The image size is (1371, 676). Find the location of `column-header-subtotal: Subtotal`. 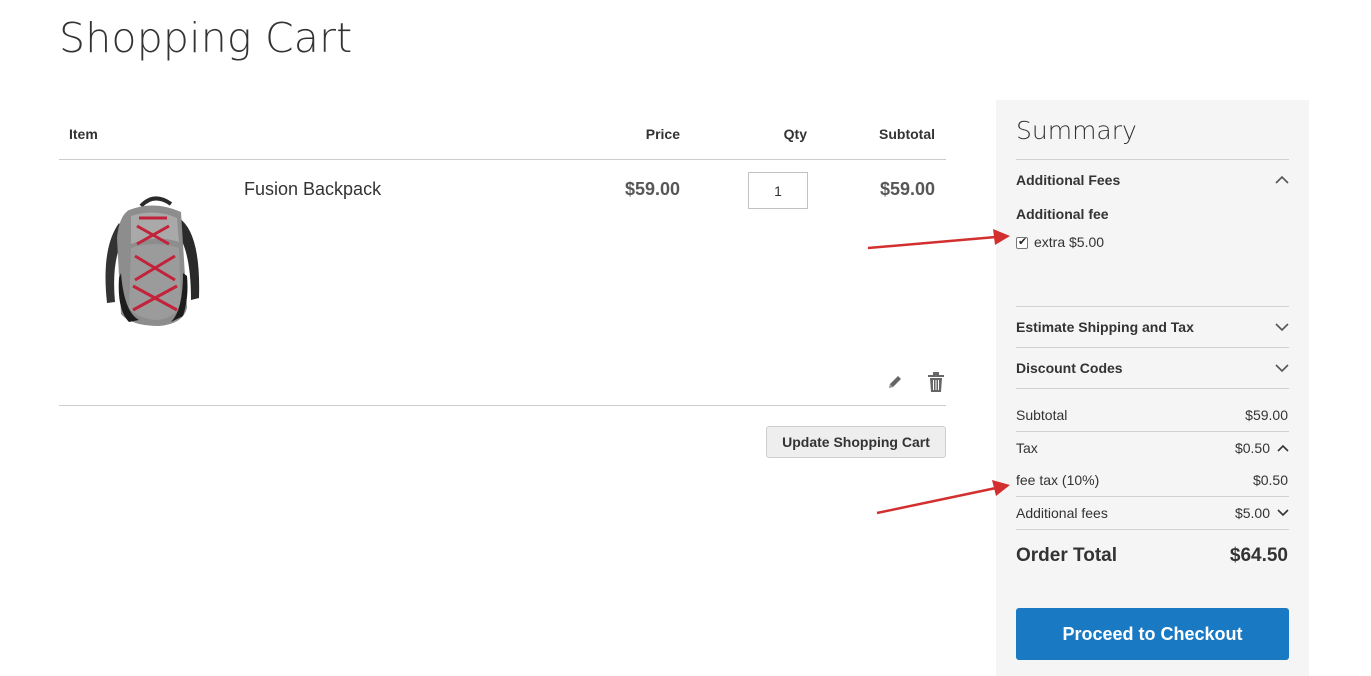

column-header-subtotal: Subtotal is located at coordinates (907, 134).